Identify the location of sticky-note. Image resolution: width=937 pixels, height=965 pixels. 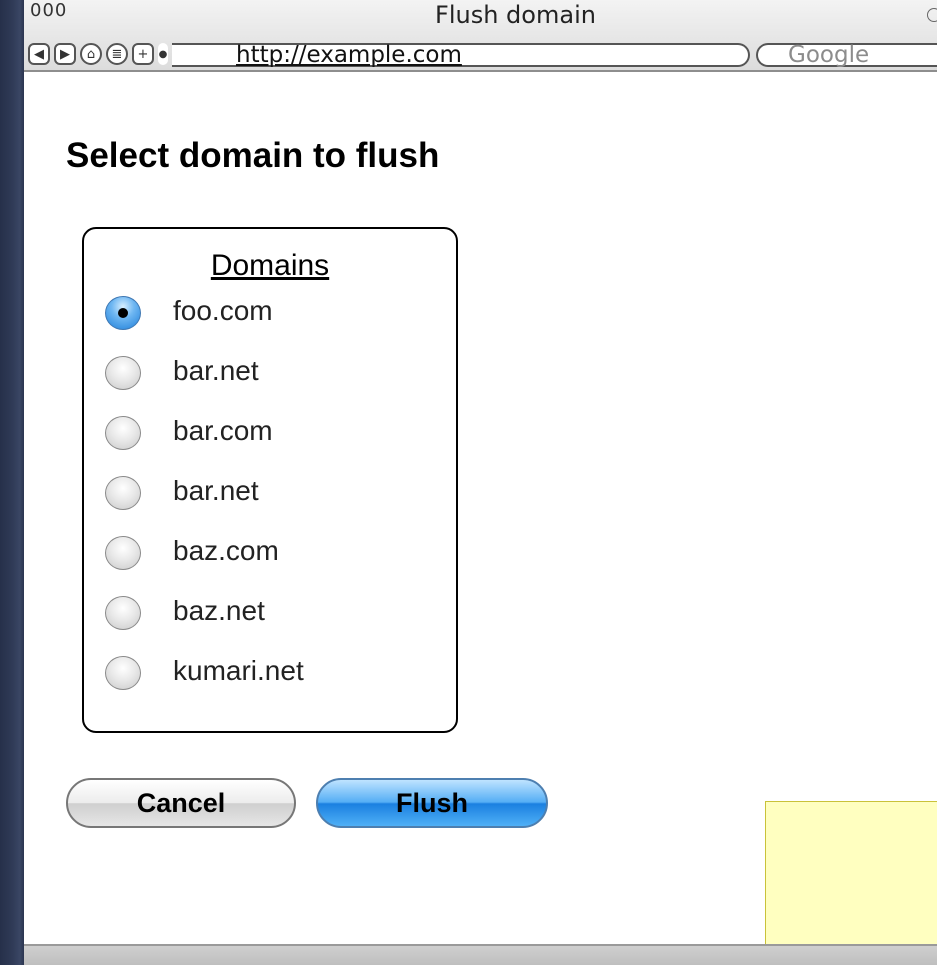
(851, 883).